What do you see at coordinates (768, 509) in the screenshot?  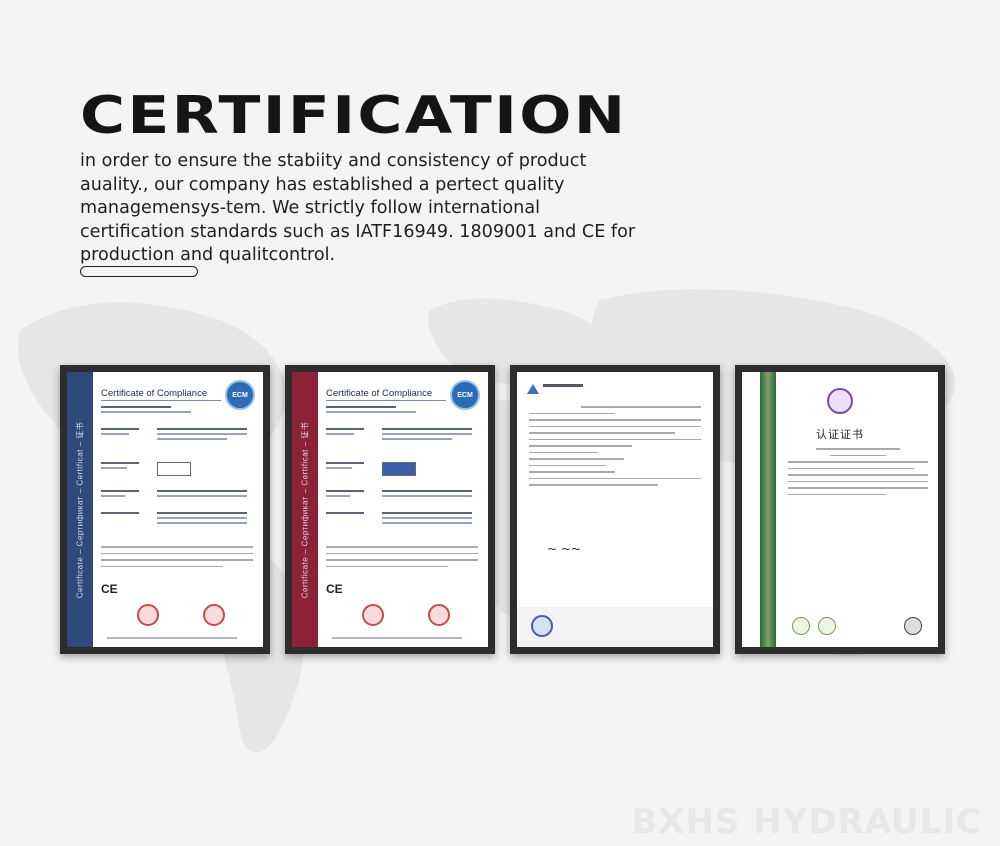 I see `certificate-side-band` at bounding box center [768, 509].